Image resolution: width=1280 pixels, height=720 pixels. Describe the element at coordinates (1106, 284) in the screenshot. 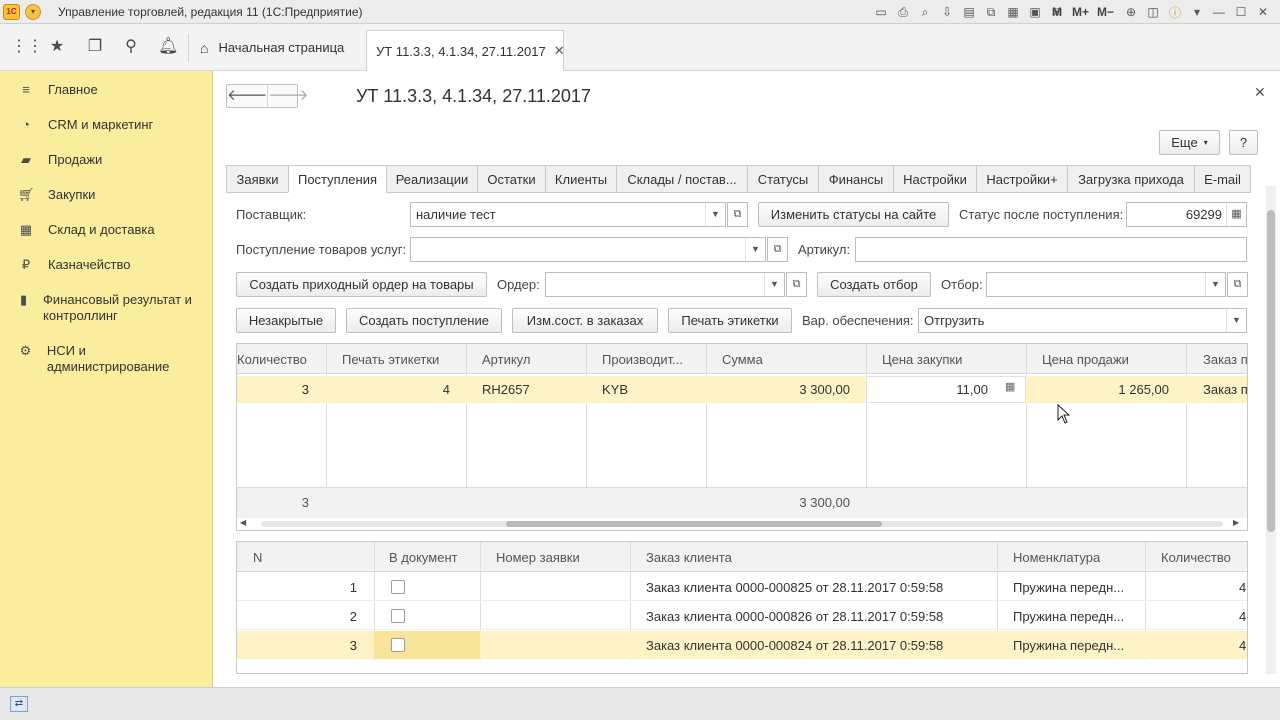

I see `filter-field: ▼` at that location.